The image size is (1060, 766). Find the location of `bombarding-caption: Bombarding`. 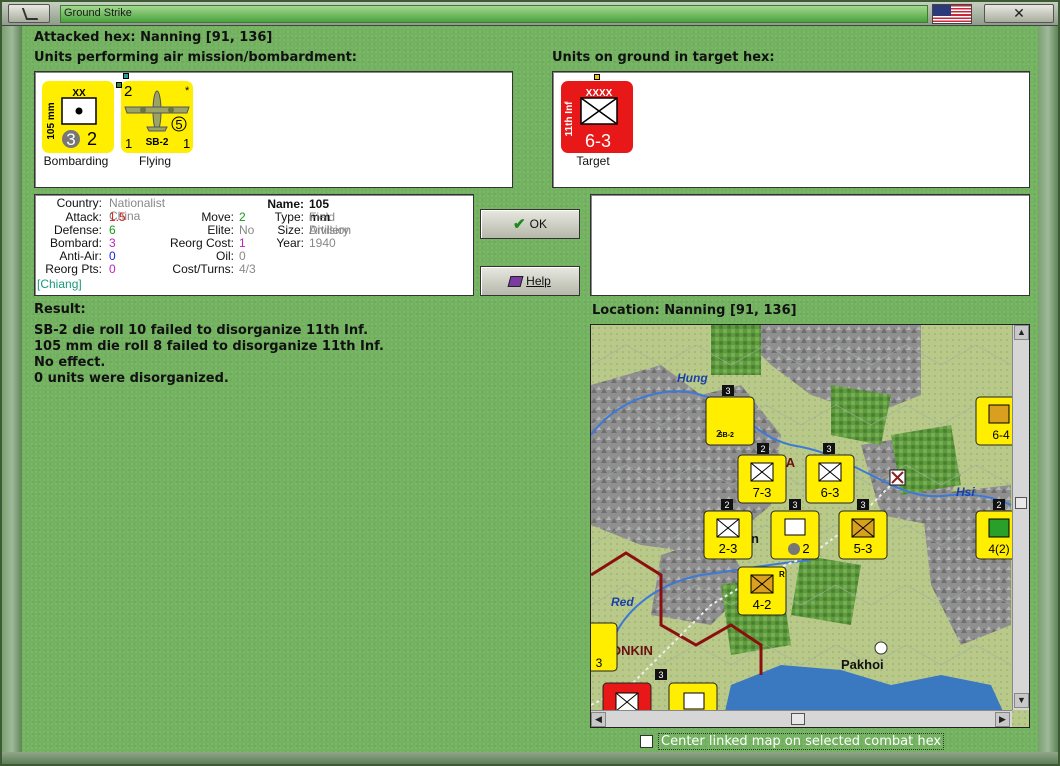

bombarding-caption: Bombarding is located at coordinates (76, 161).